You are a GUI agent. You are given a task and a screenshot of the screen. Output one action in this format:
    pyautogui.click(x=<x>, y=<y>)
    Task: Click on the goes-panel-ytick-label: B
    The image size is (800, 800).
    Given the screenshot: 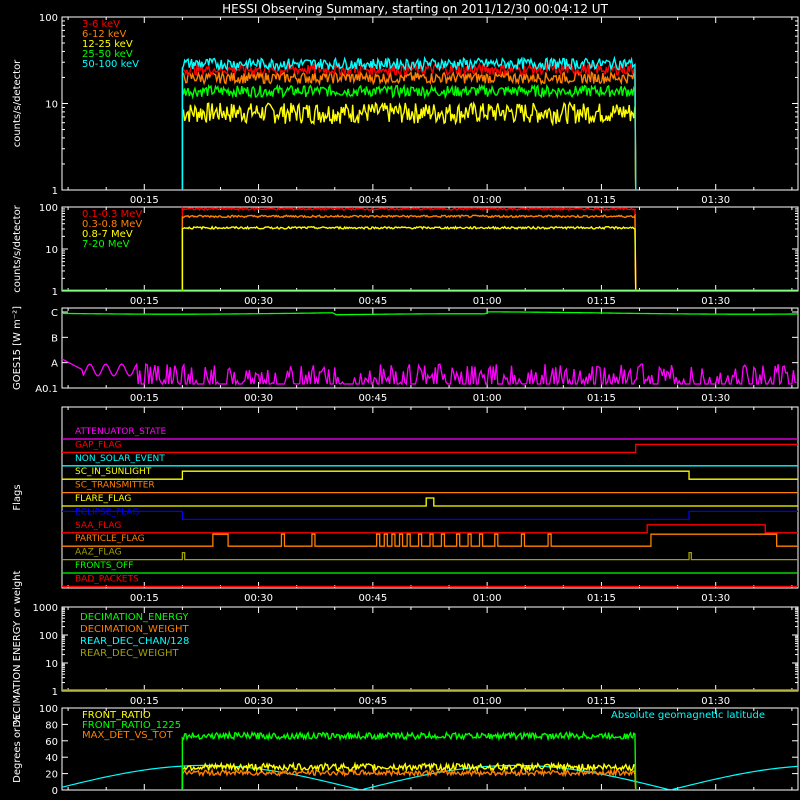 What is the action you would take?
    pyautogui.click(x=54, y=338)
    